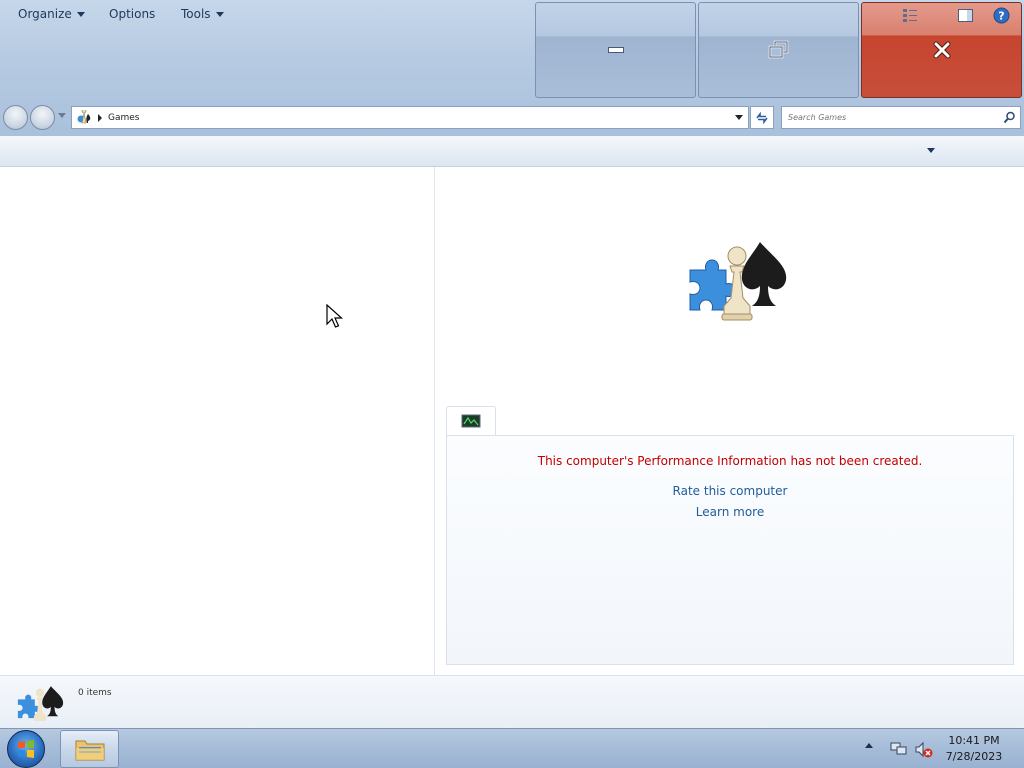  What do you see at coordinates (910, 15) in the screenshot?
I see `views-icon` at bounding box center [910, 15].